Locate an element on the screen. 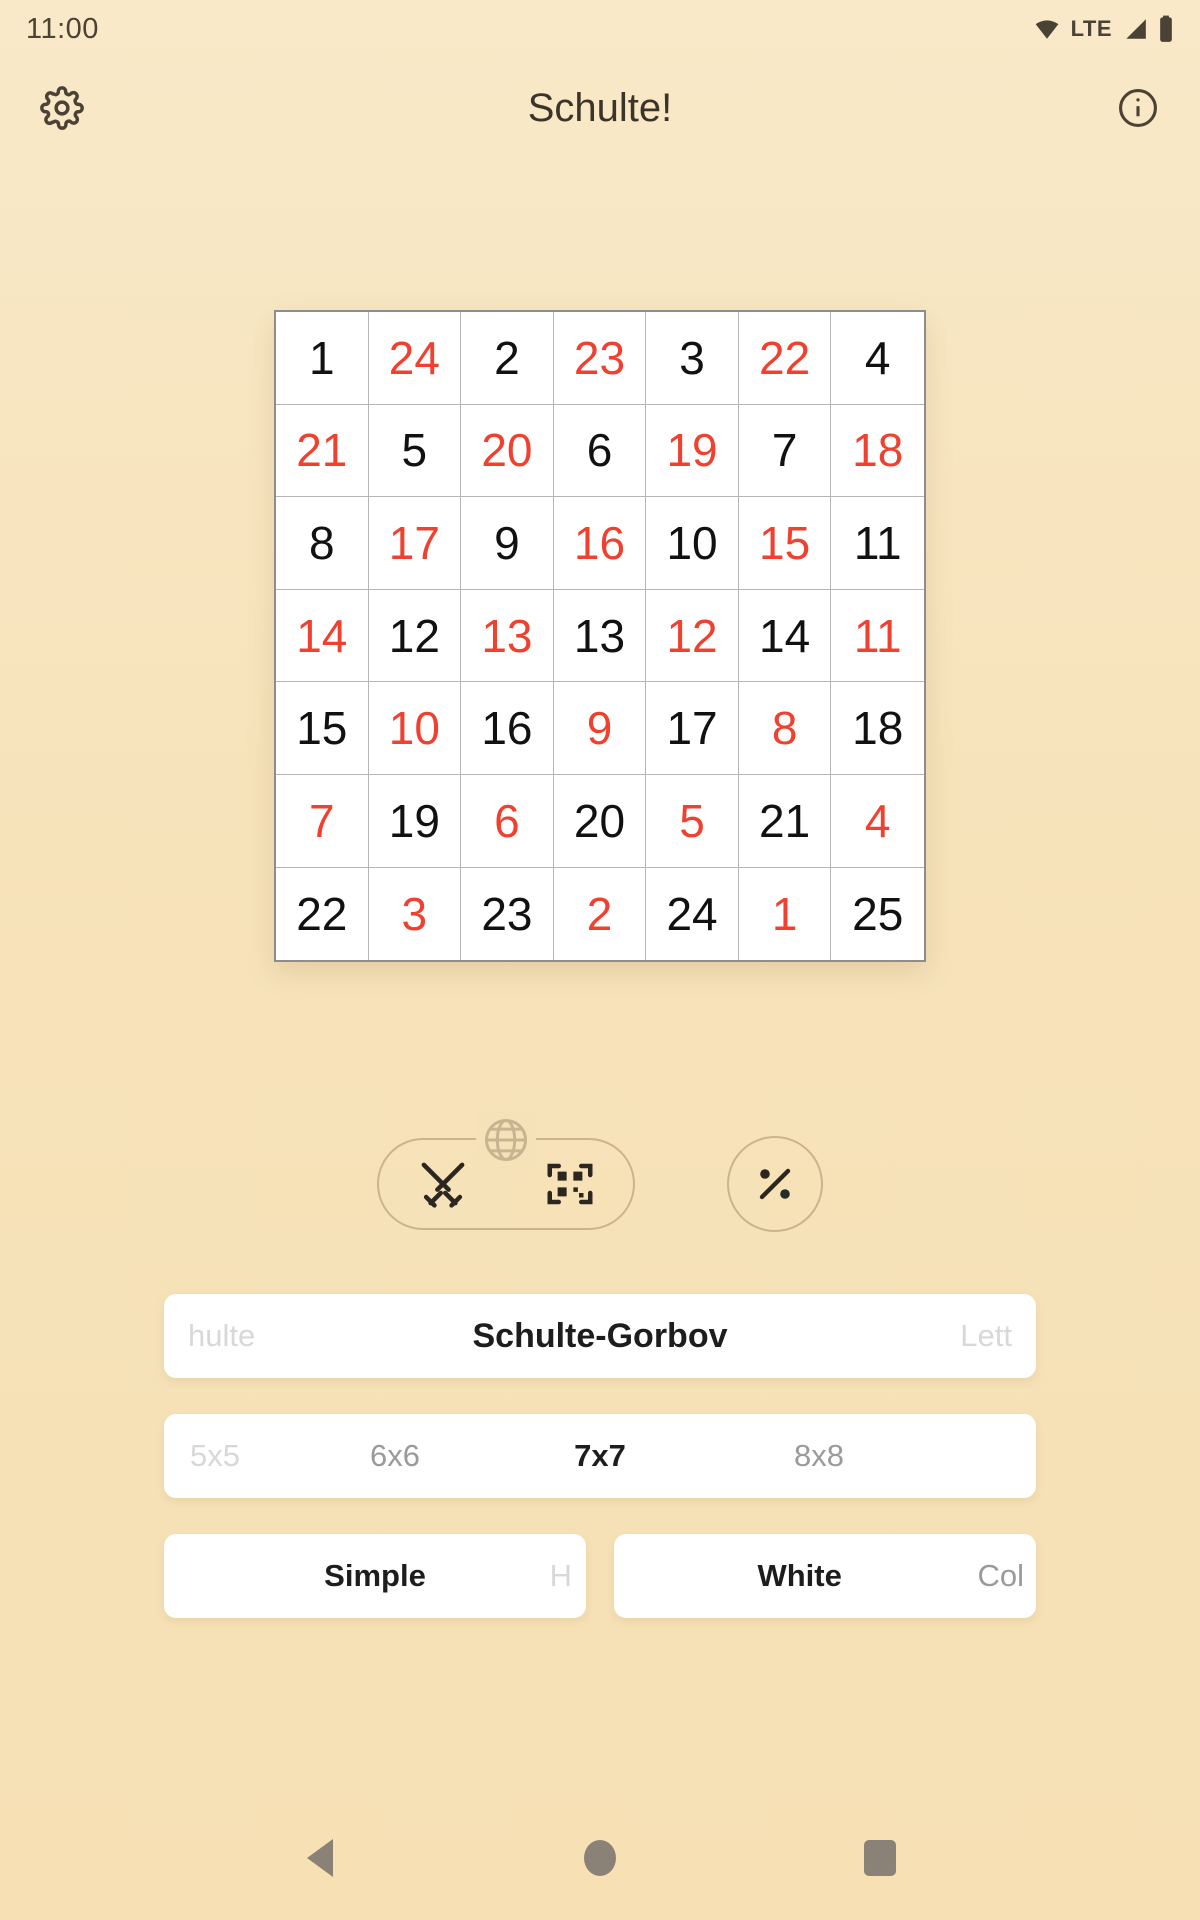  signal-icon is located at coordinates (1135, 29).